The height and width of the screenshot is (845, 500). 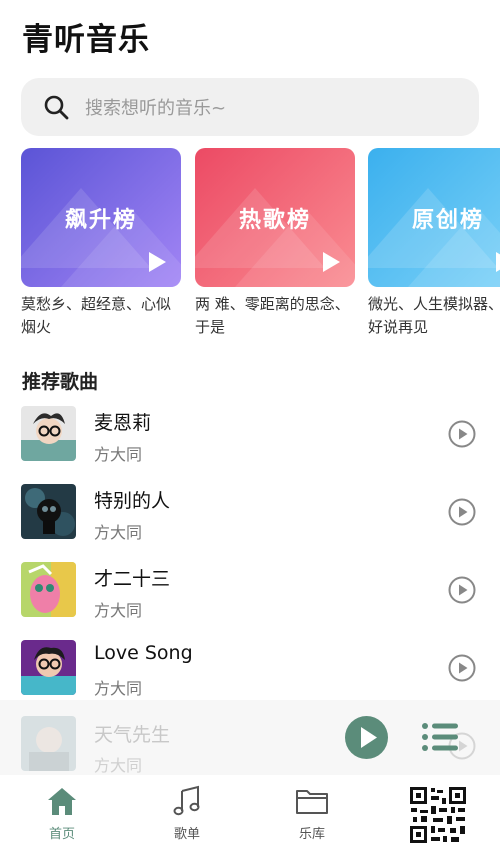 What do you see at coordinates (440, 737) in the screenshot?
I see `playlist-icon` at bounding box center [440, 737].